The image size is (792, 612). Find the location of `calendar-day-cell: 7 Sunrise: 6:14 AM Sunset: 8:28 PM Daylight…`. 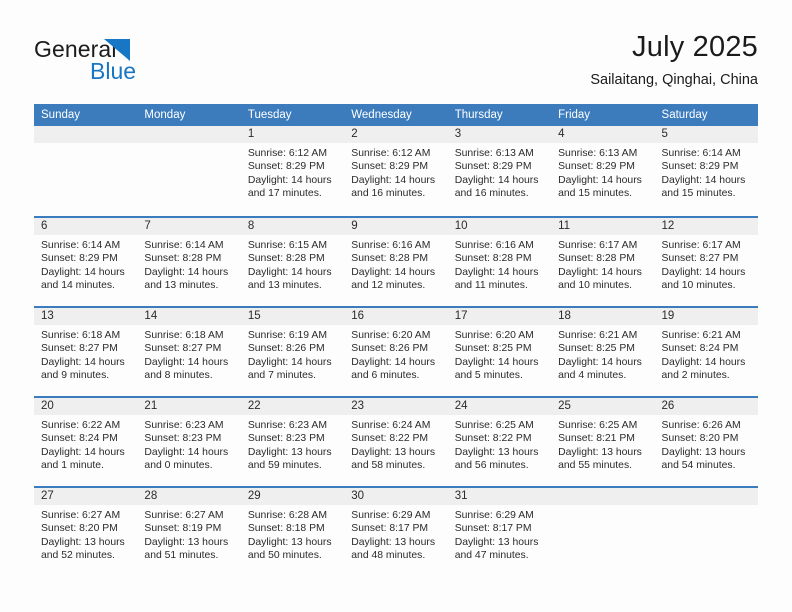

calendar-day-cell: 7 Sunrise: 6:14 AM Sunset: 8:28 PM Daylight… is located at coordinates (189, 262).